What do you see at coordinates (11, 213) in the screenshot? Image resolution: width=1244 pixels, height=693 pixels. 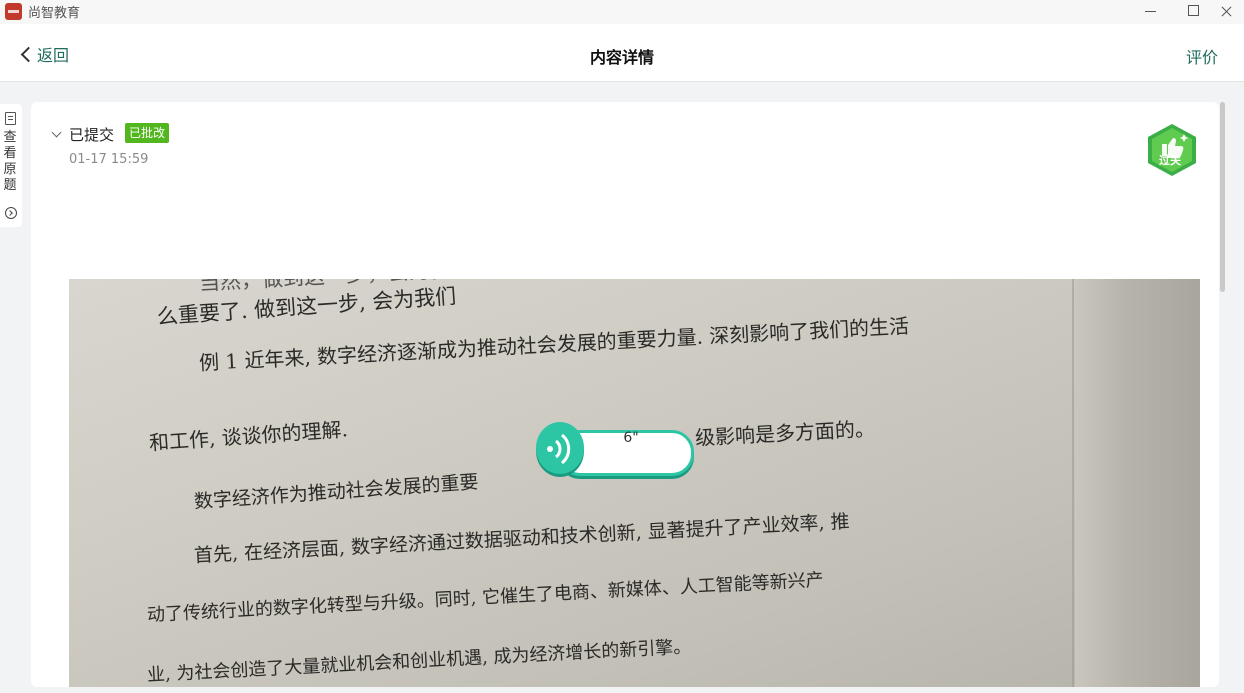 I see `circle-arrow-right-icon` at bounding box center [11, 213].